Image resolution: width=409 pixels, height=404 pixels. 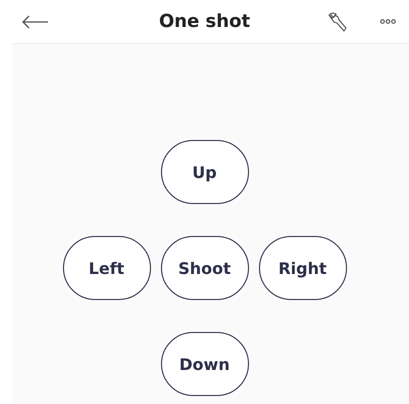 What do you see at coordinates (204, 364) in the screenshot?
I see `pad-button: Down` at bounding box center [204, 364].